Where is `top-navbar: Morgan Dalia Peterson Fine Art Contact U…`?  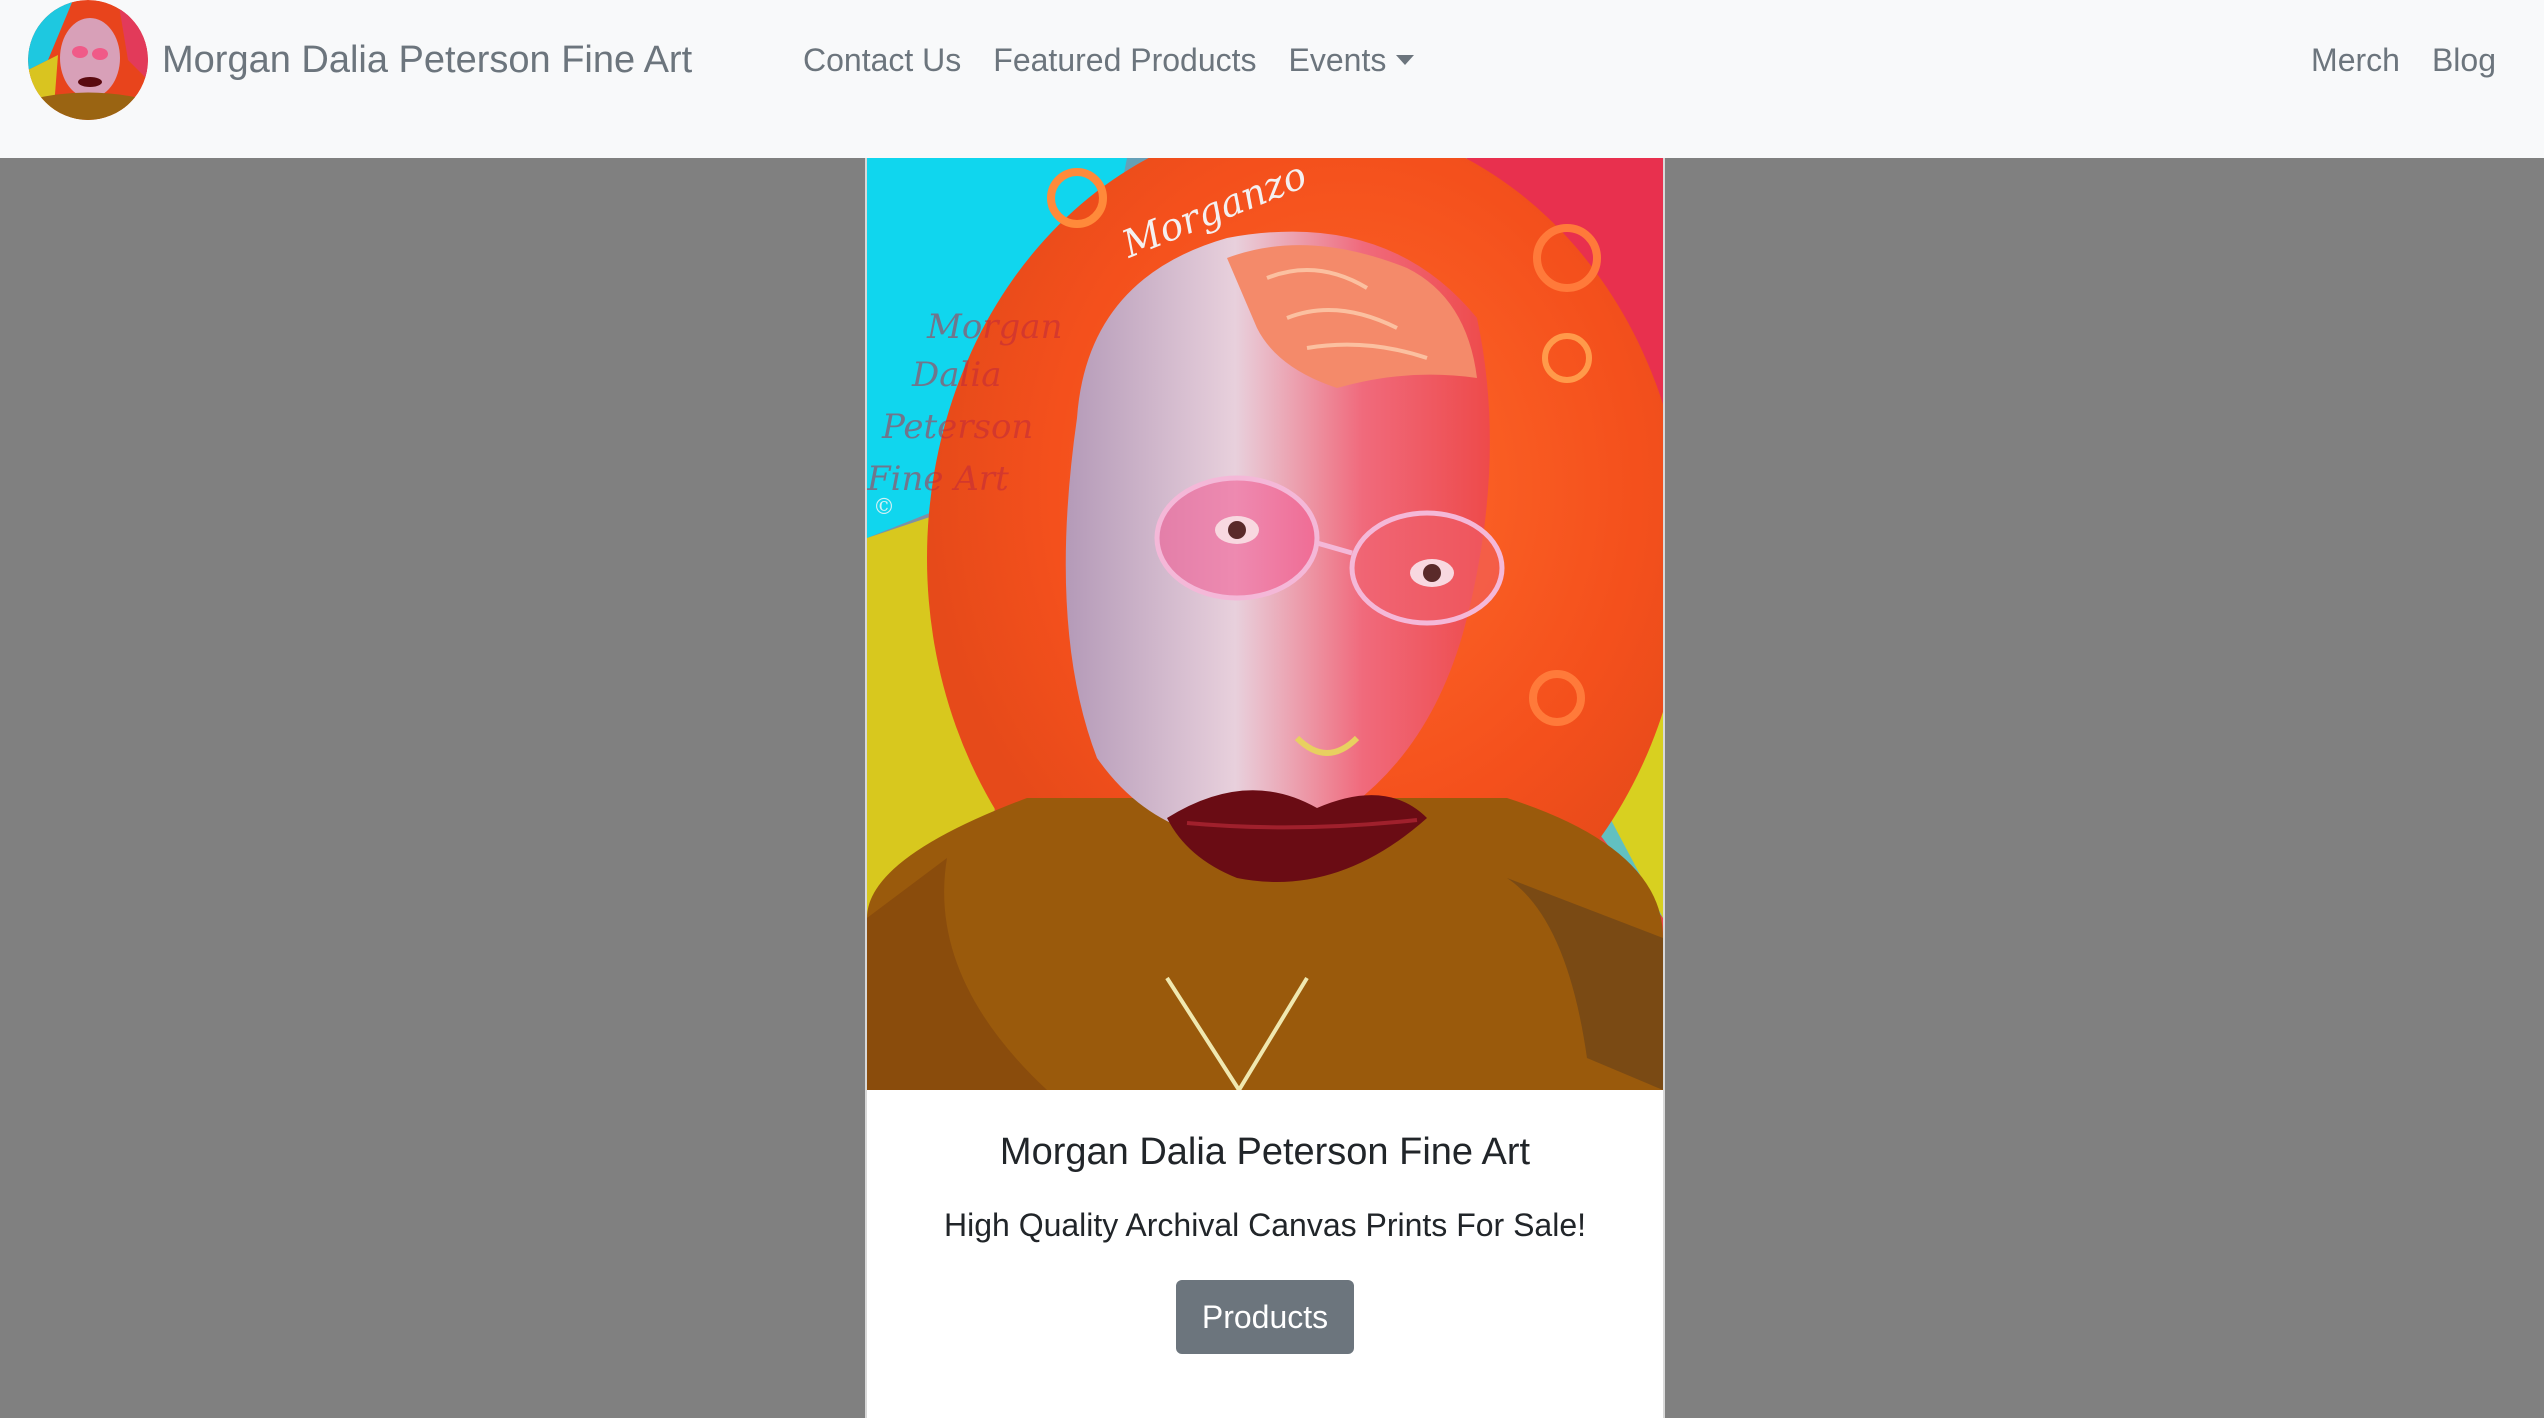 top-navbar: Morgan Dalia Peterson Fine Art Contact U… is located at coordinates (1272, 79).